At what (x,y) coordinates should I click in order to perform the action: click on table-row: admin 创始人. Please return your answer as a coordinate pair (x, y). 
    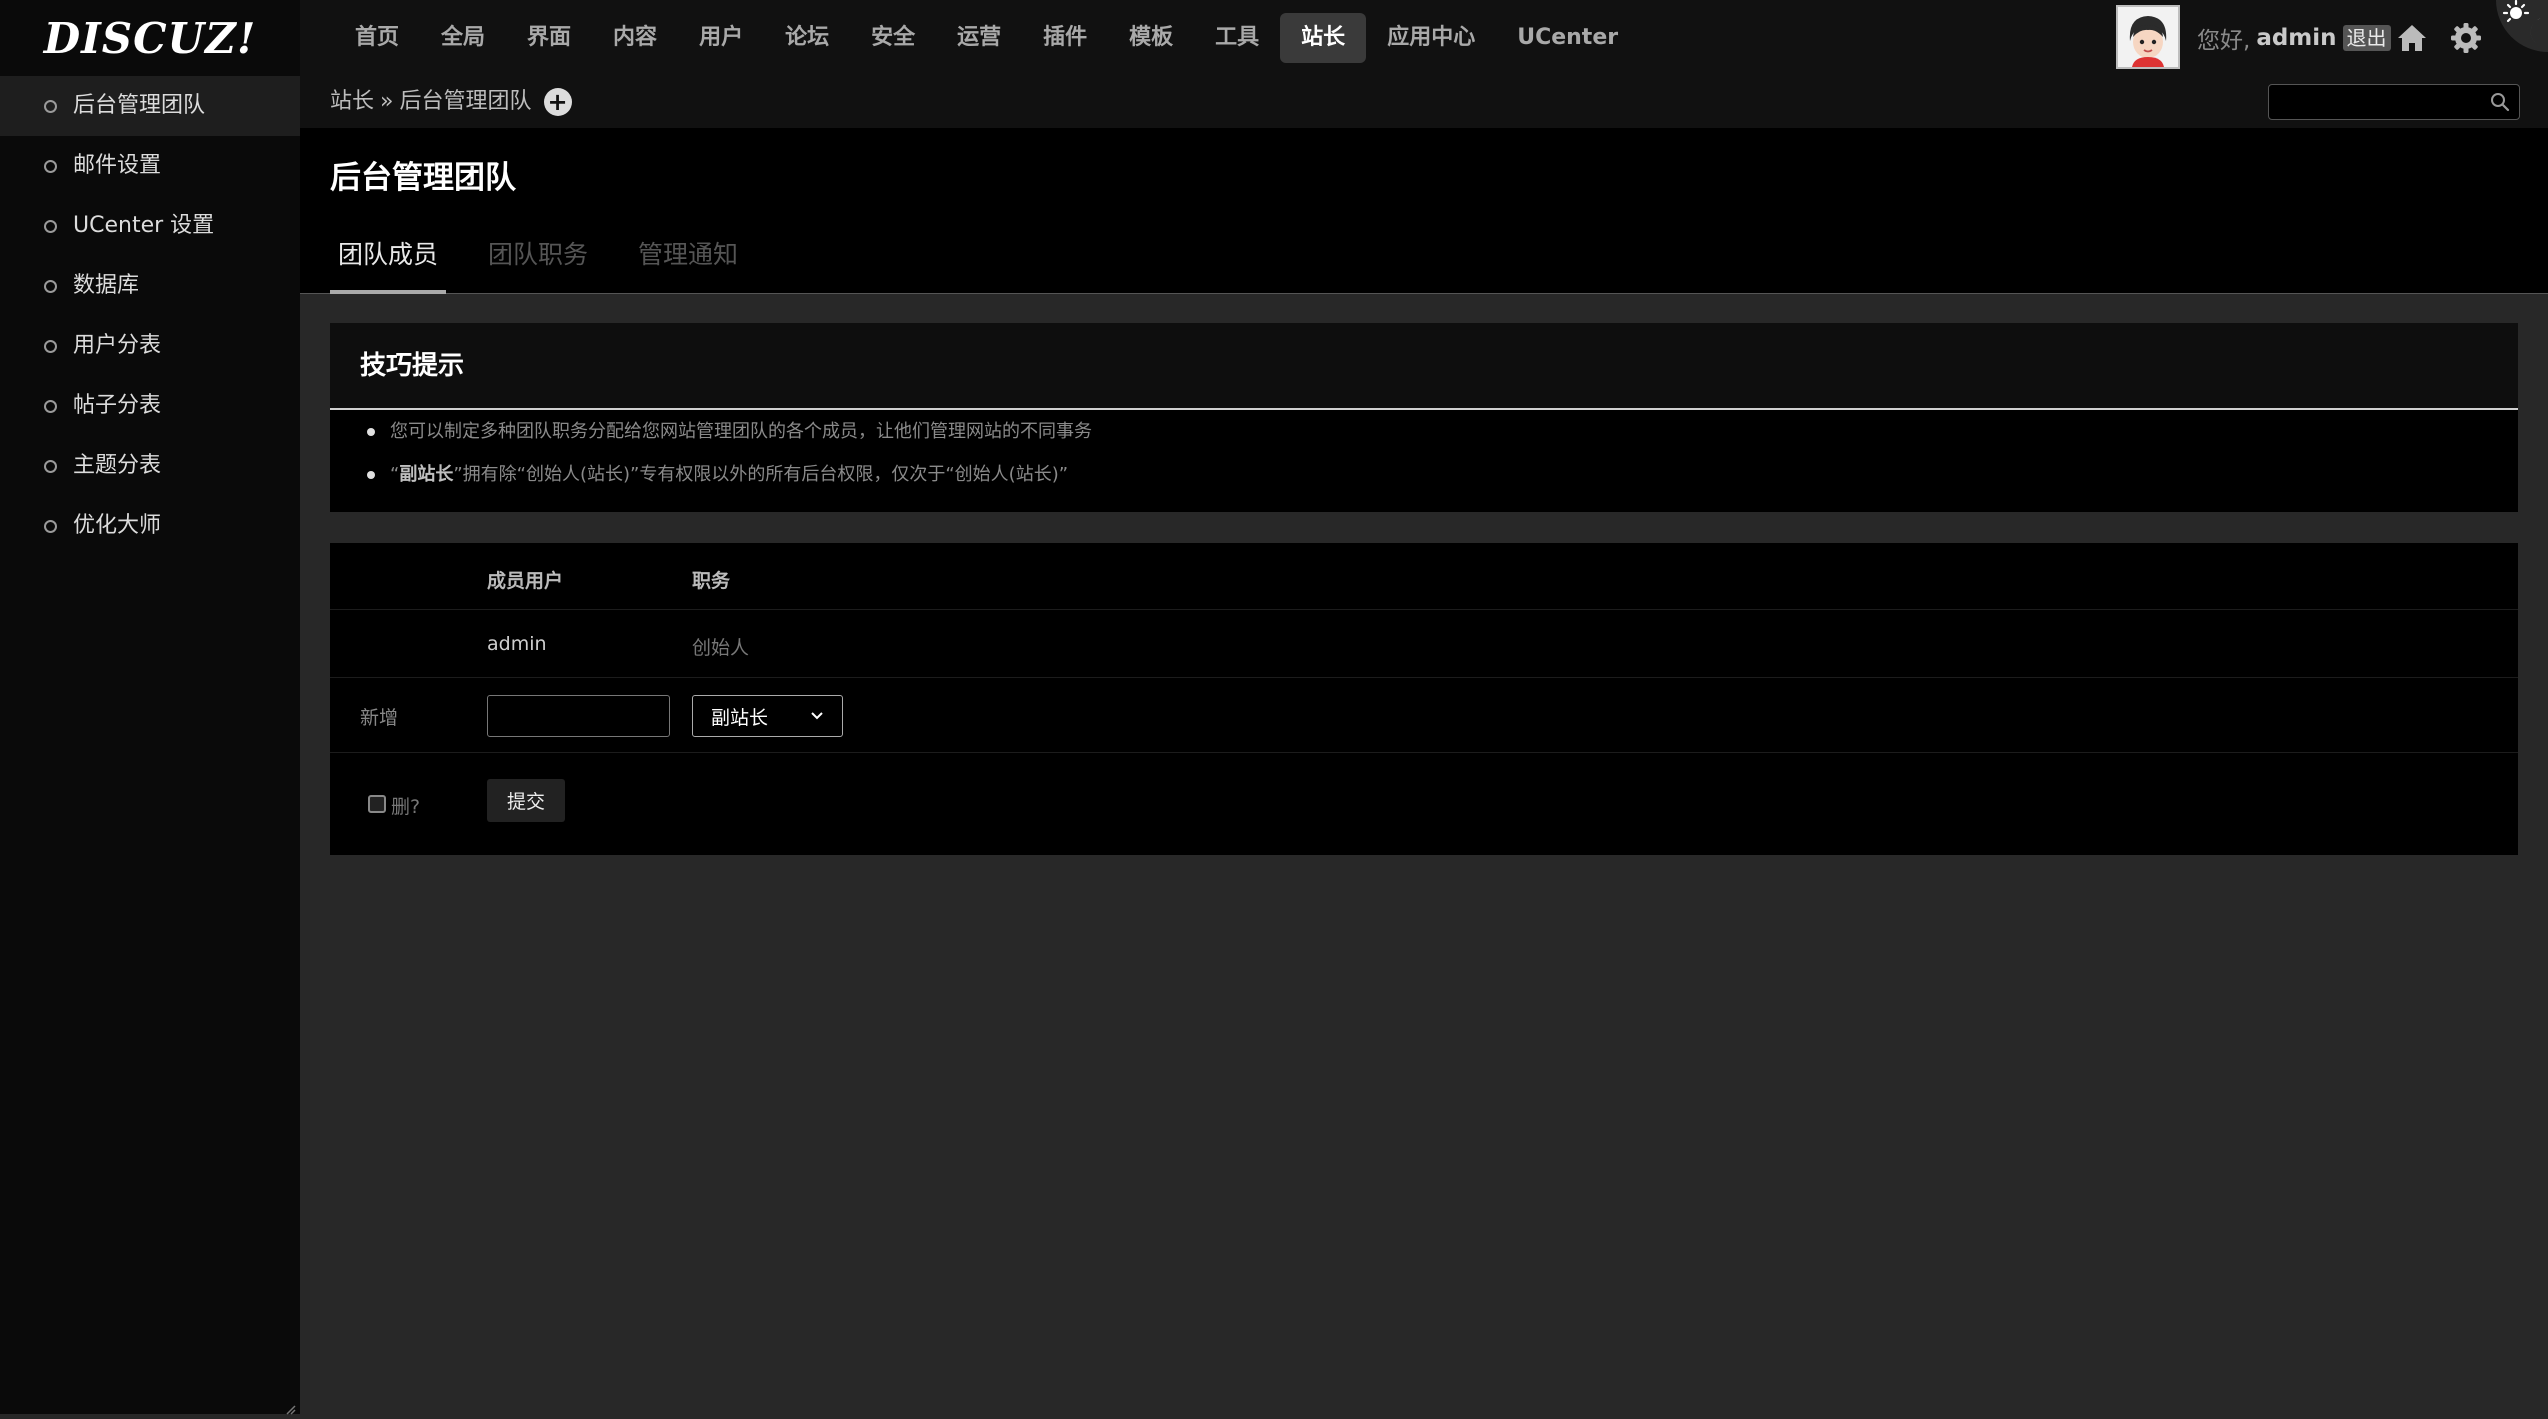
    Looking at the image, I should click on (1424, 644).